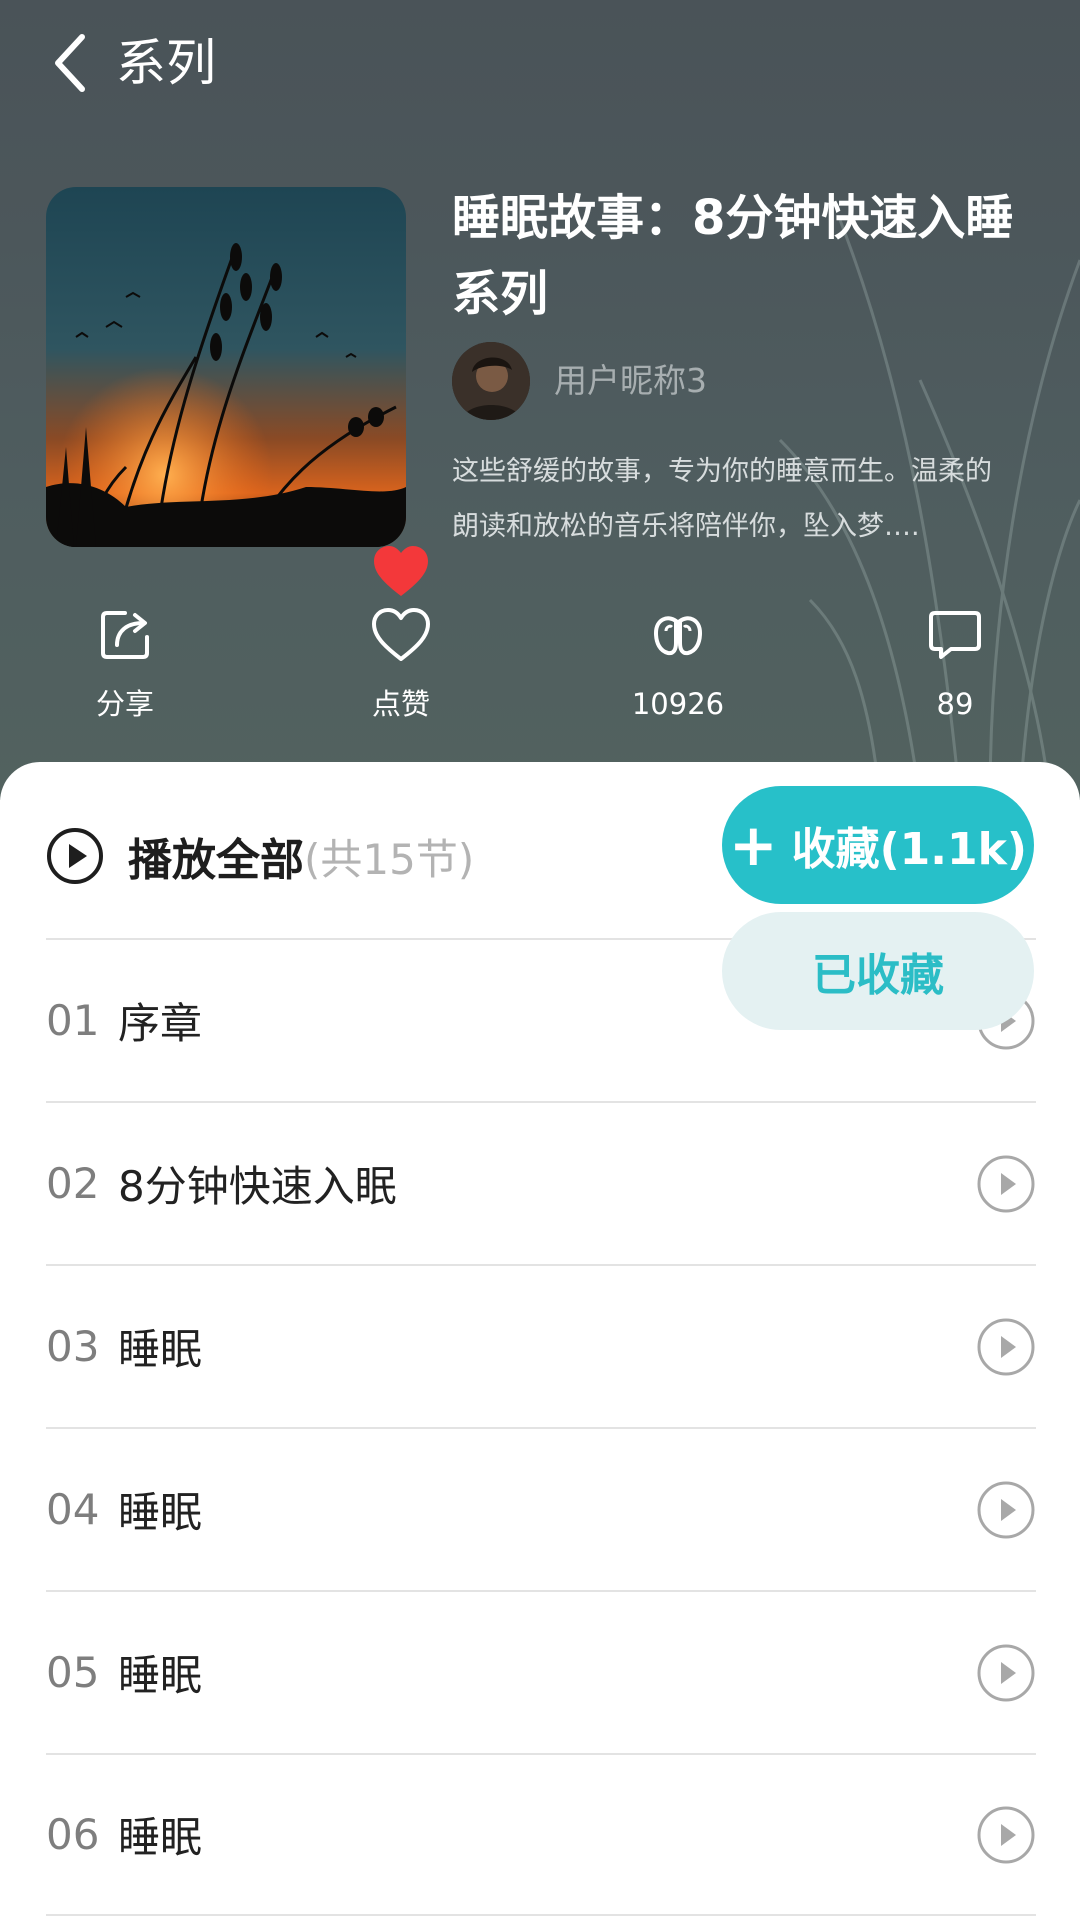  I want to click on author-name: 用户昵称3, so click(630, 381).